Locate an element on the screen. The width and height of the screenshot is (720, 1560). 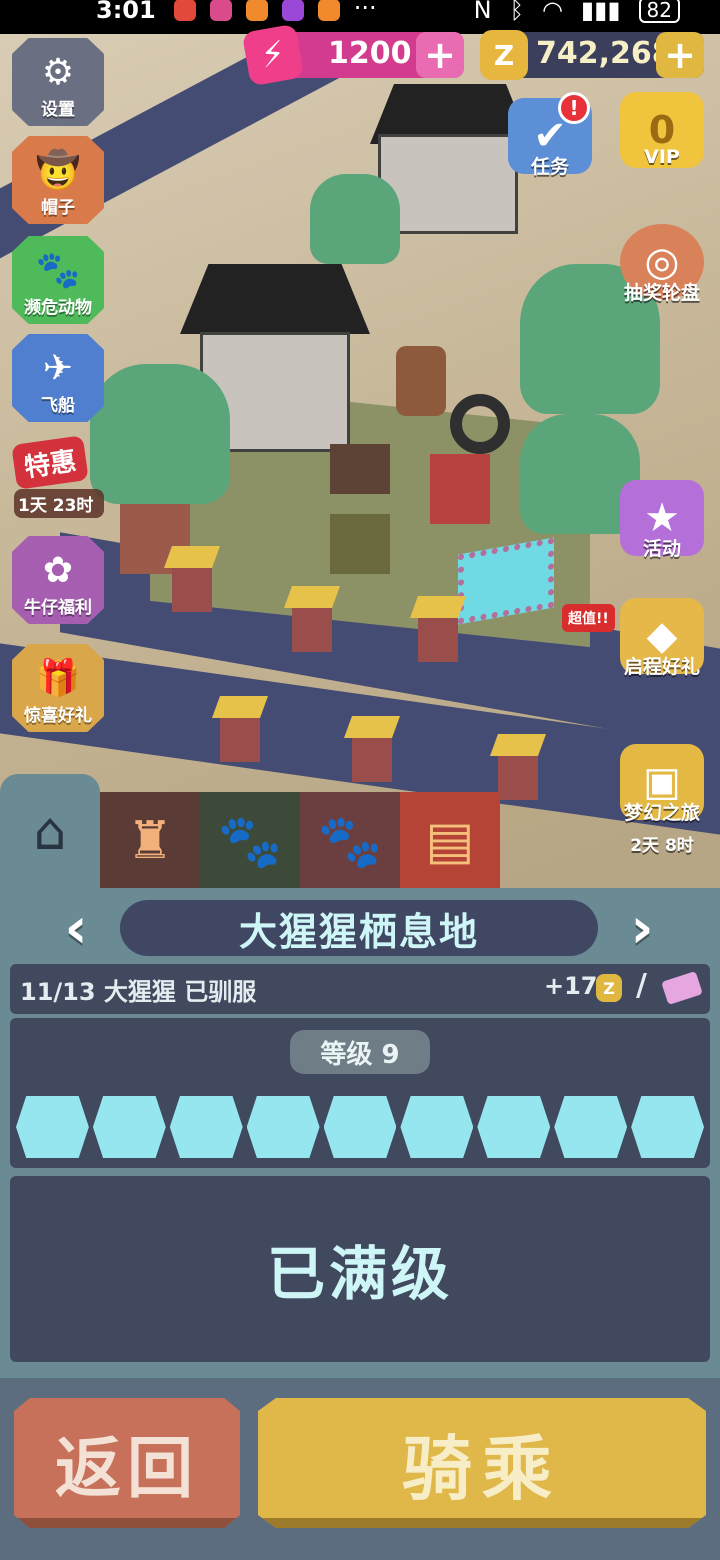
wifi-icon: ◠ is located at coordinates (552, 12).